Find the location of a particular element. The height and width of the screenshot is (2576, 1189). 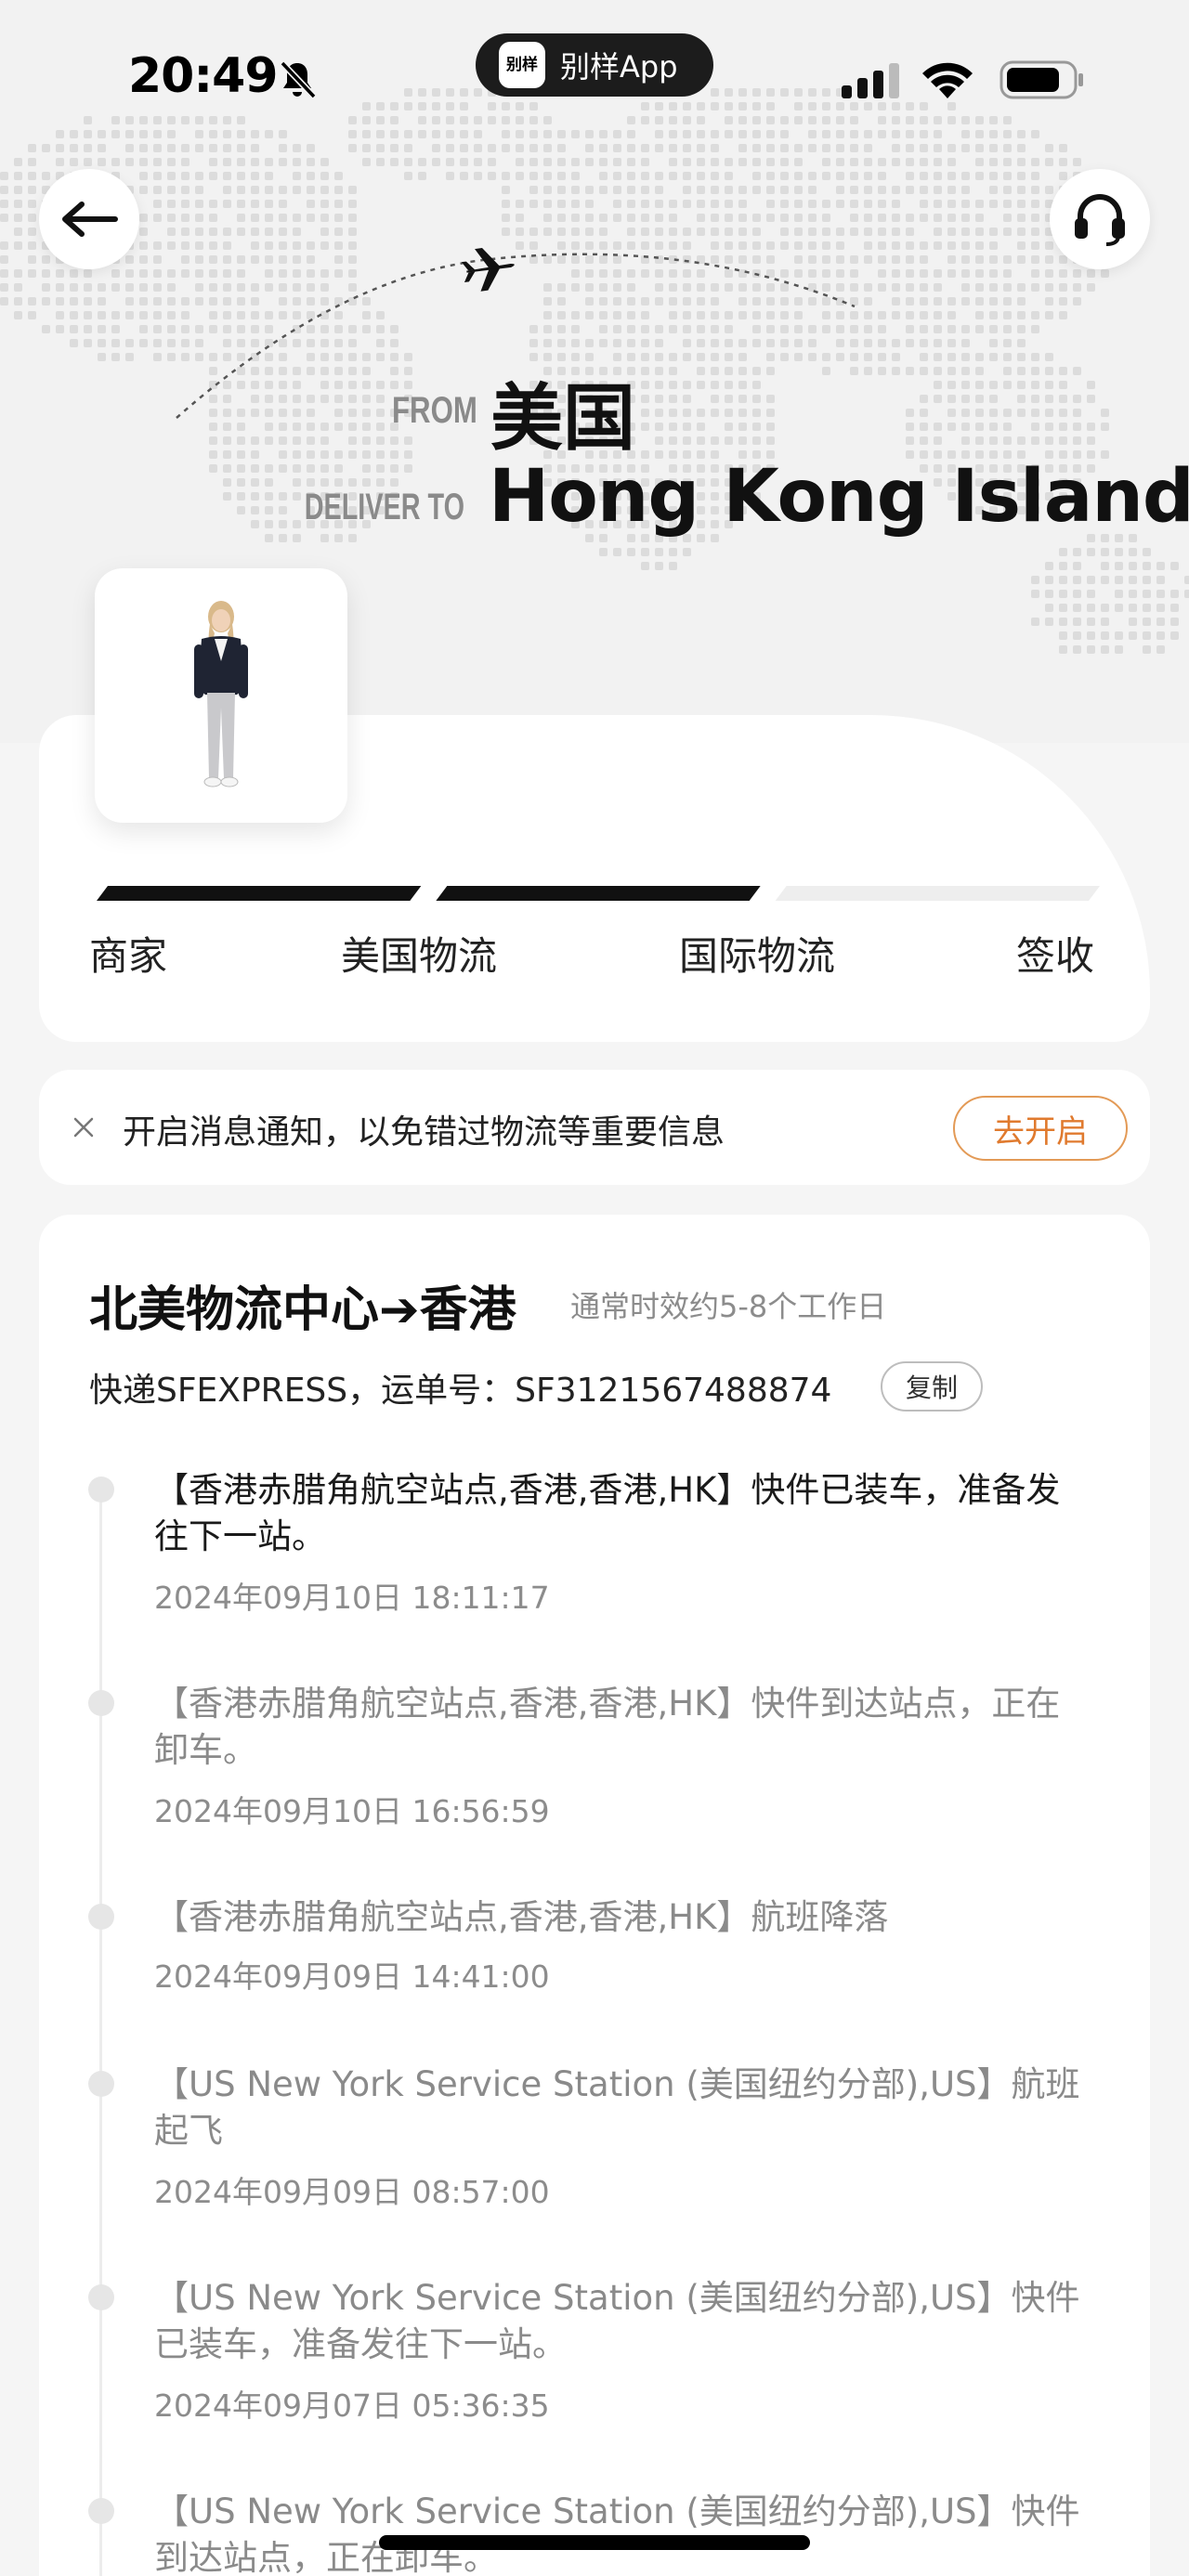

app-name: 别样App is located at coordinates (619, 67).